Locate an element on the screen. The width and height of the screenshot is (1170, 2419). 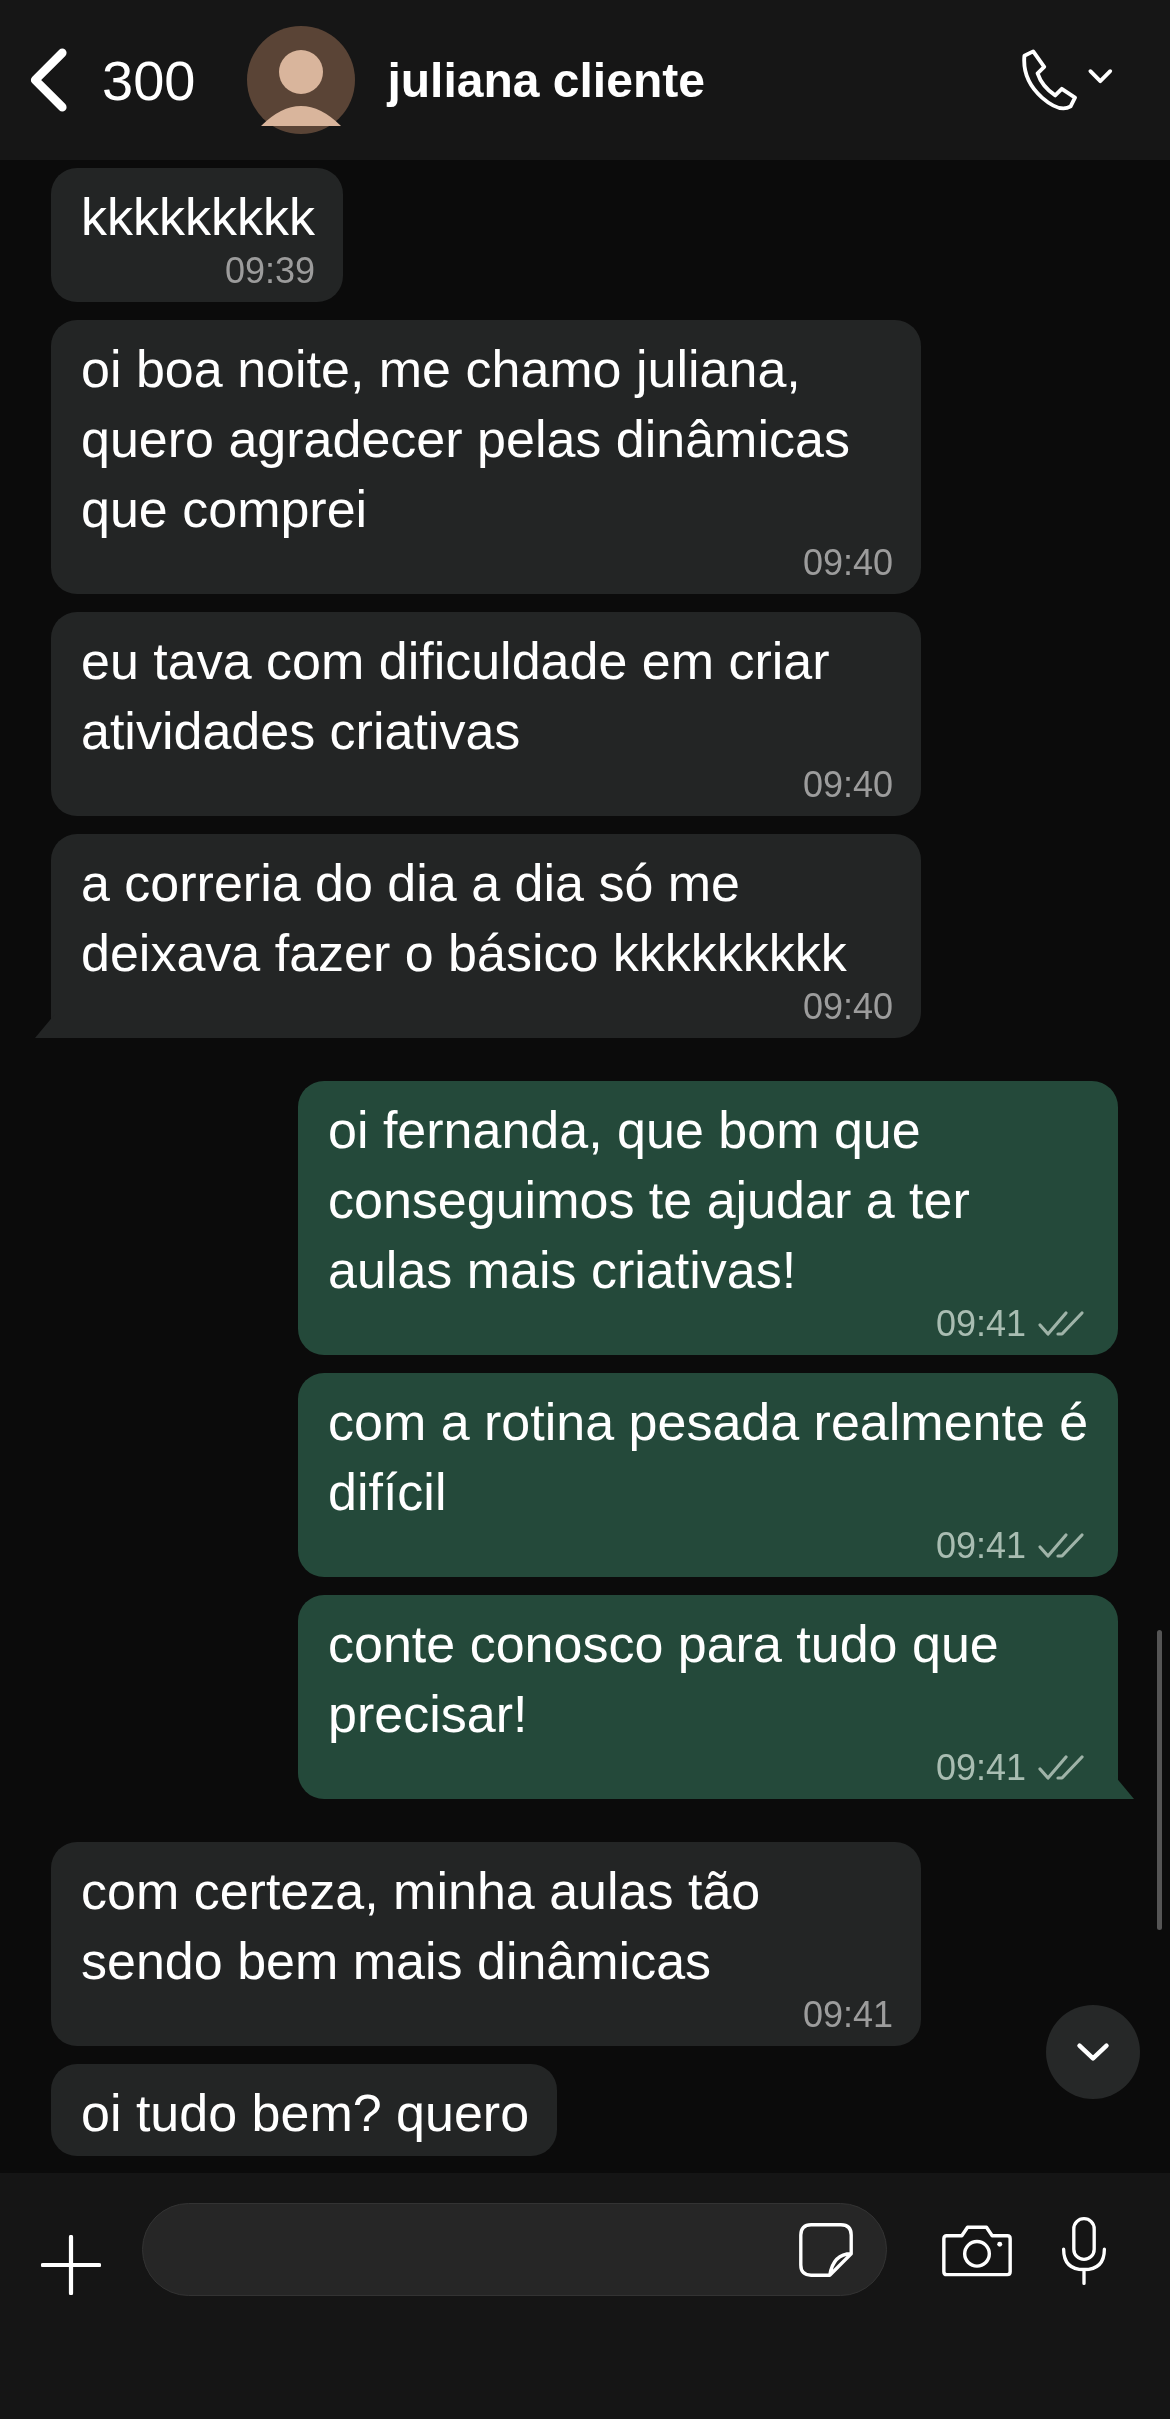
message-bubble: oi fernanda, que bom que conseguimos te ajudar a ter aulas mais criativas! 09:41 is located at coordinates (708, 1218).